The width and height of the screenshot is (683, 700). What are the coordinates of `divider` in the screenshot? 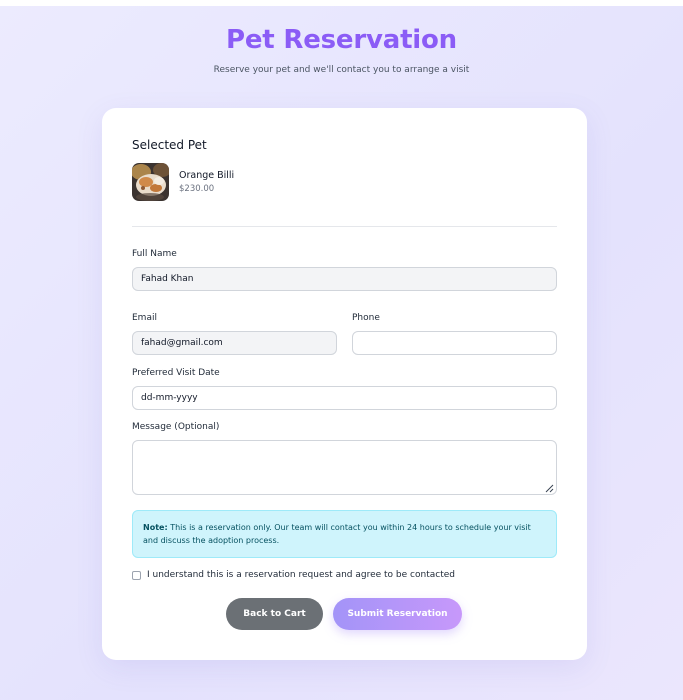 It's located at (344, 226).